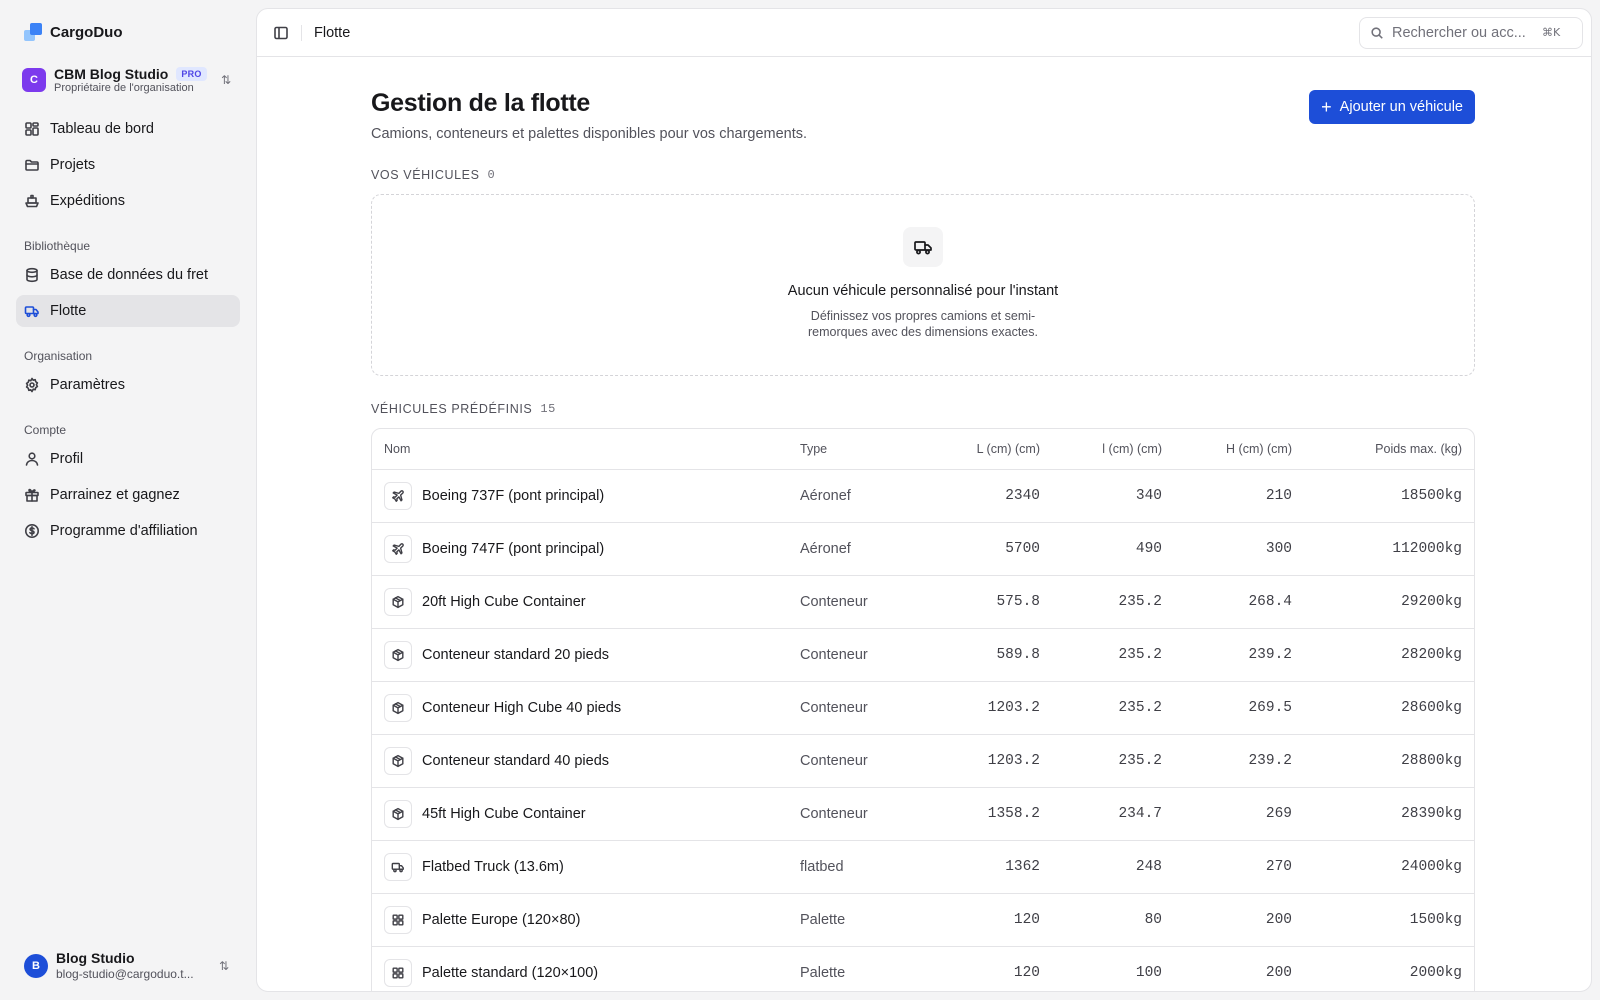  I want to click on vehicle-name: Conteneur standard 40 pieds, so click(516, 761).